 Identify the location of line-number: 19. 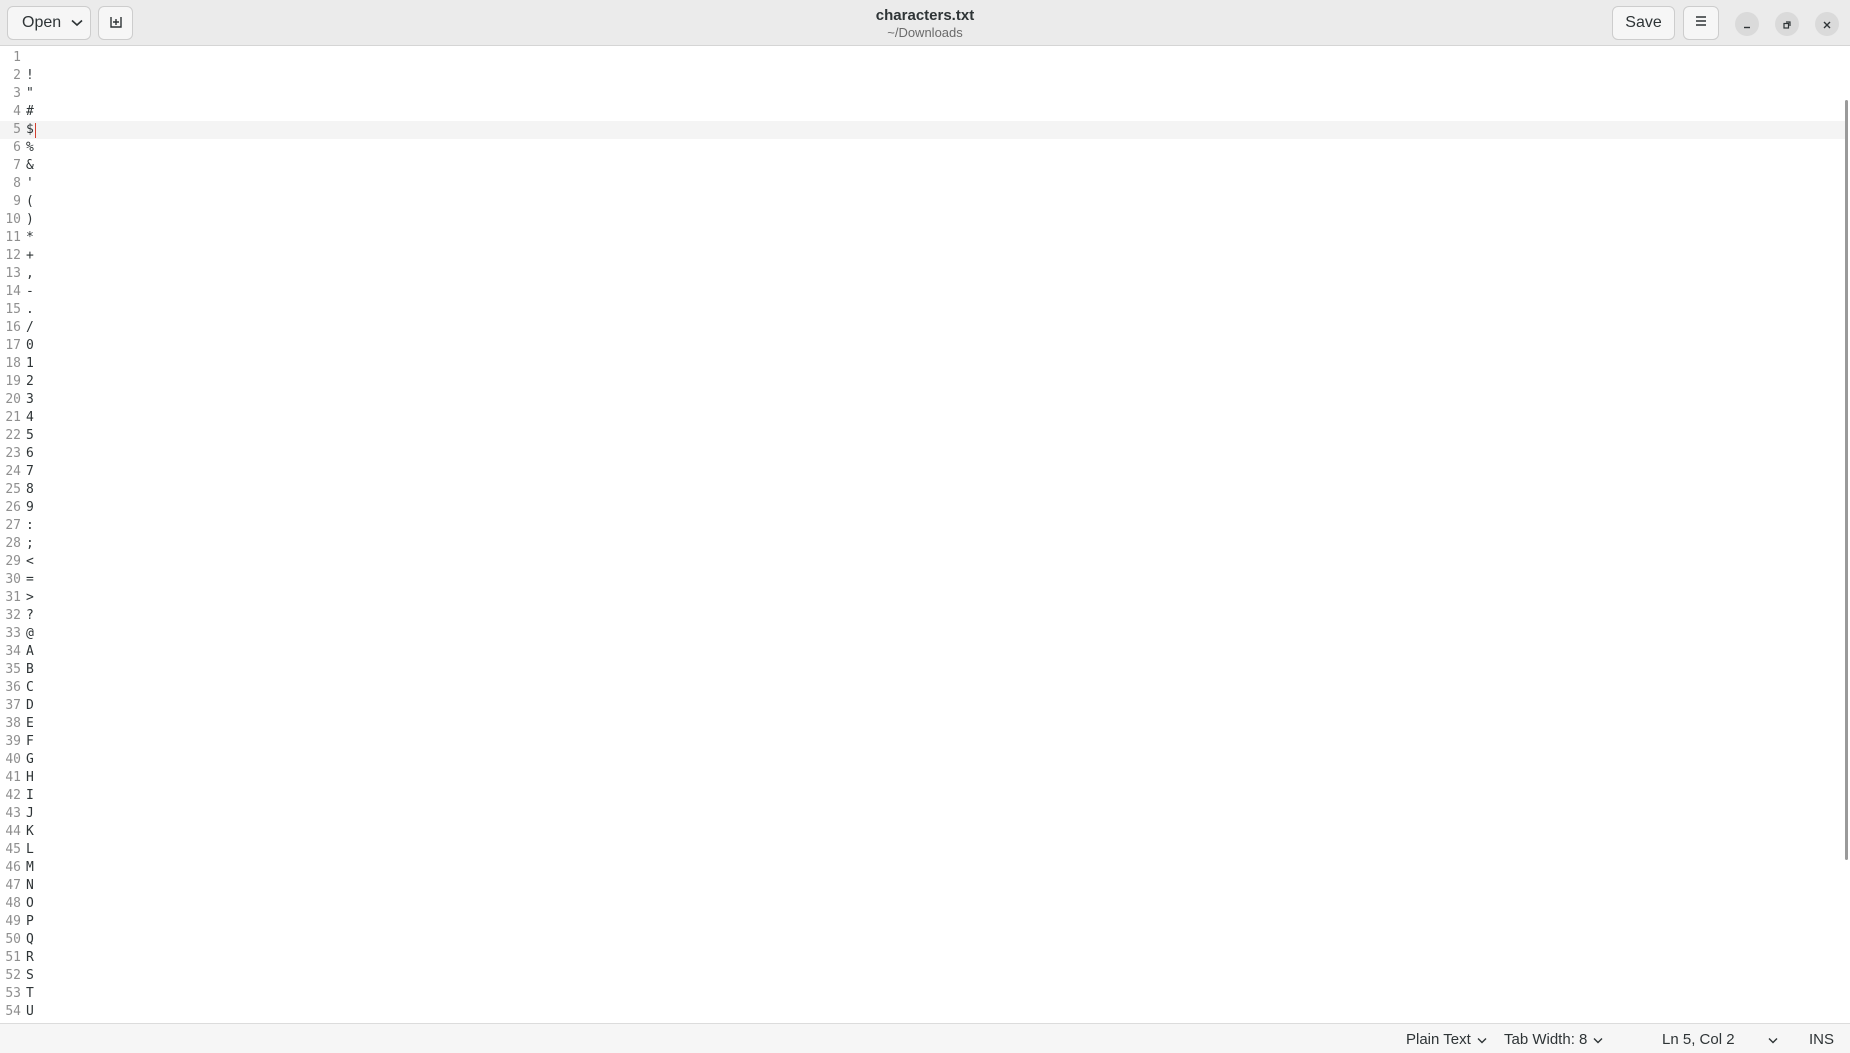
(13, 381).